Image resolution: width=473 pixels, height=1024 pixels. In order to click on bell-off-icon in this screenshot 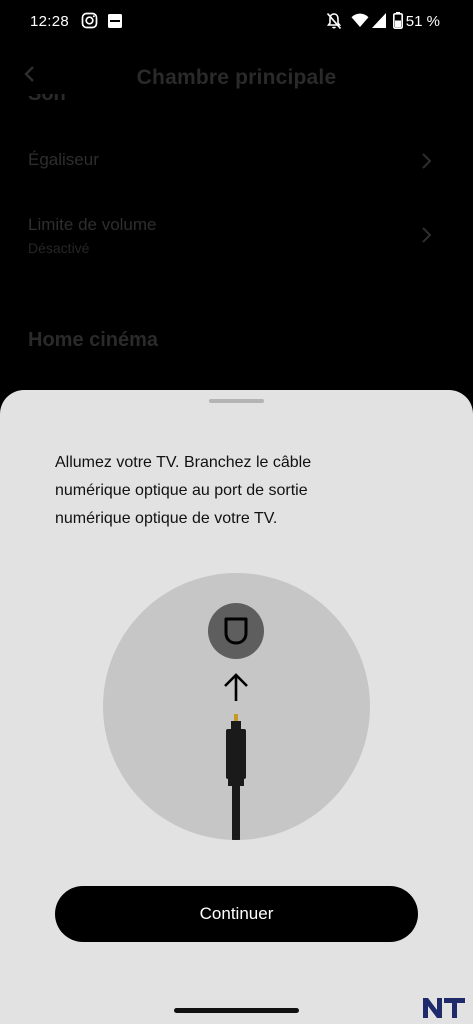, I will do `click(334, 21)`.